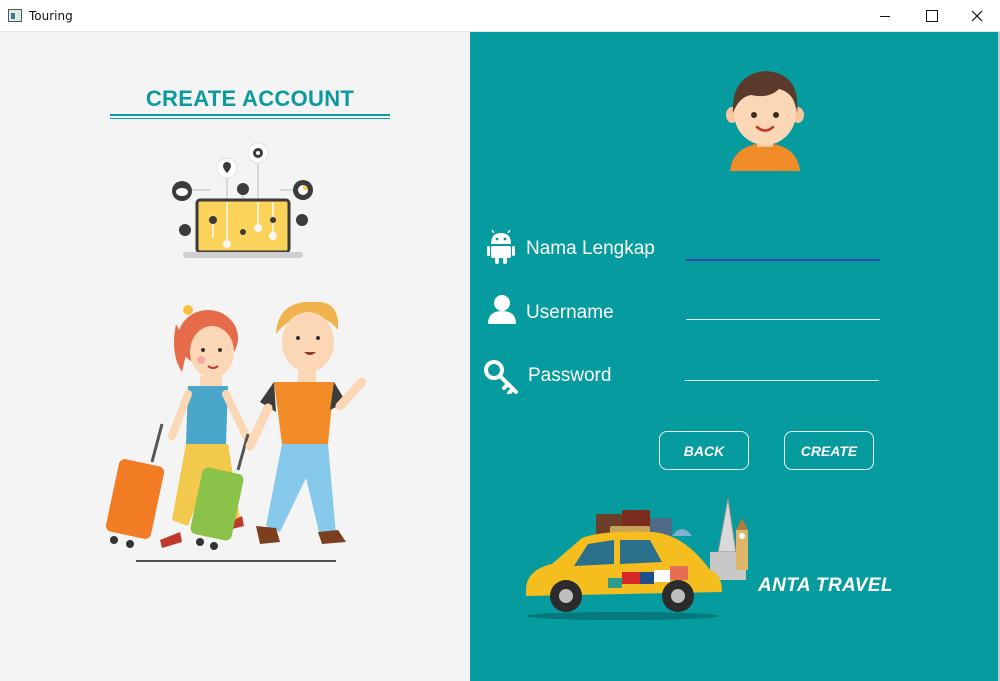 This screenshot has height=681, width=1000. What do you see at coordinates (825, 585) in the screenshot?
I see `brand-name: ANTA TRAVEL` at bounding box center [825, 585].